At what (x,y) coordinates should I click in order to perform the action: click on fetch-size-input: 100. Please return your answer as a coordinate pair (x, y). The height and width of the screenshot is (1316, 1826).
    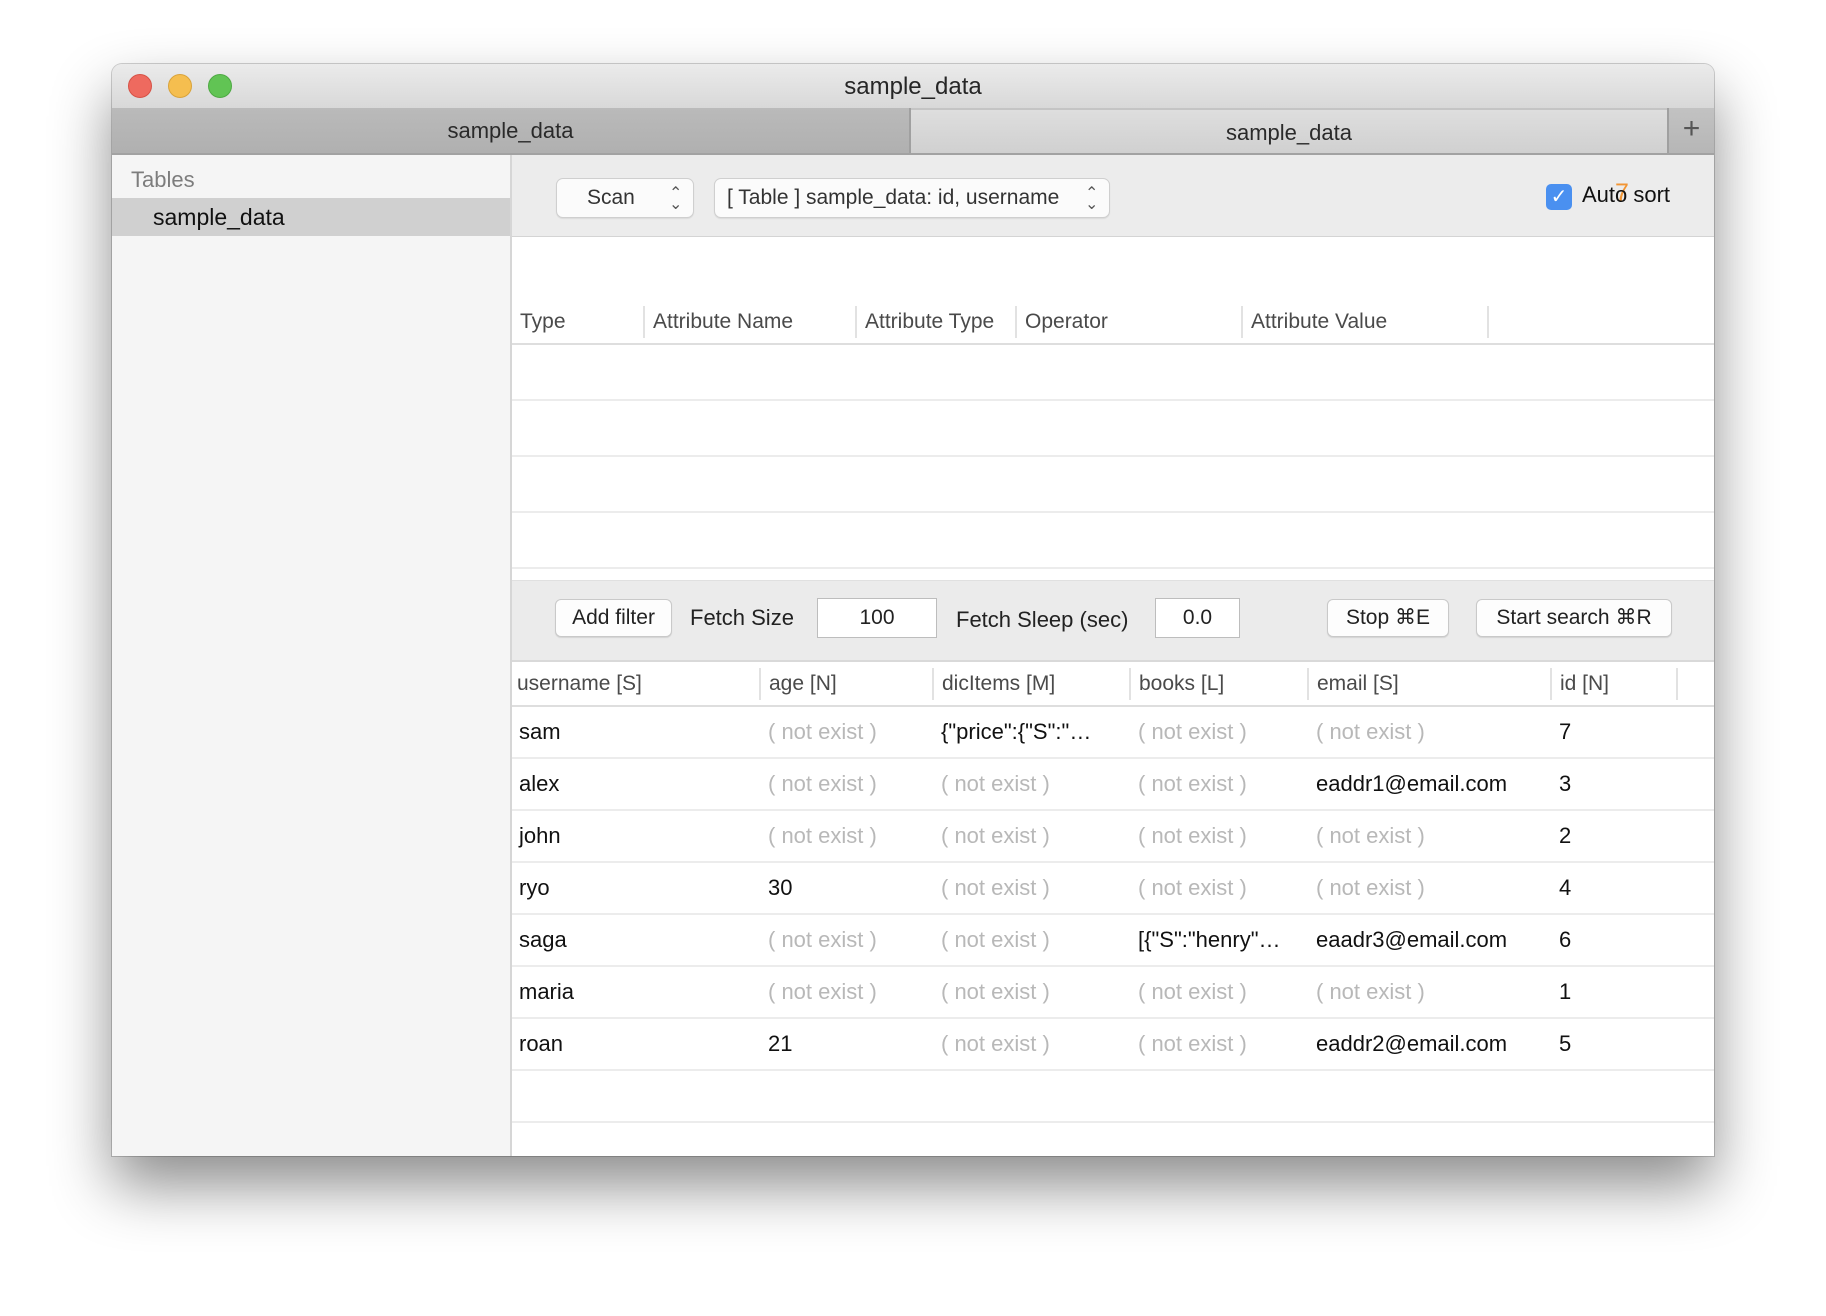
    Looking at the image, I should click on (877, 618).